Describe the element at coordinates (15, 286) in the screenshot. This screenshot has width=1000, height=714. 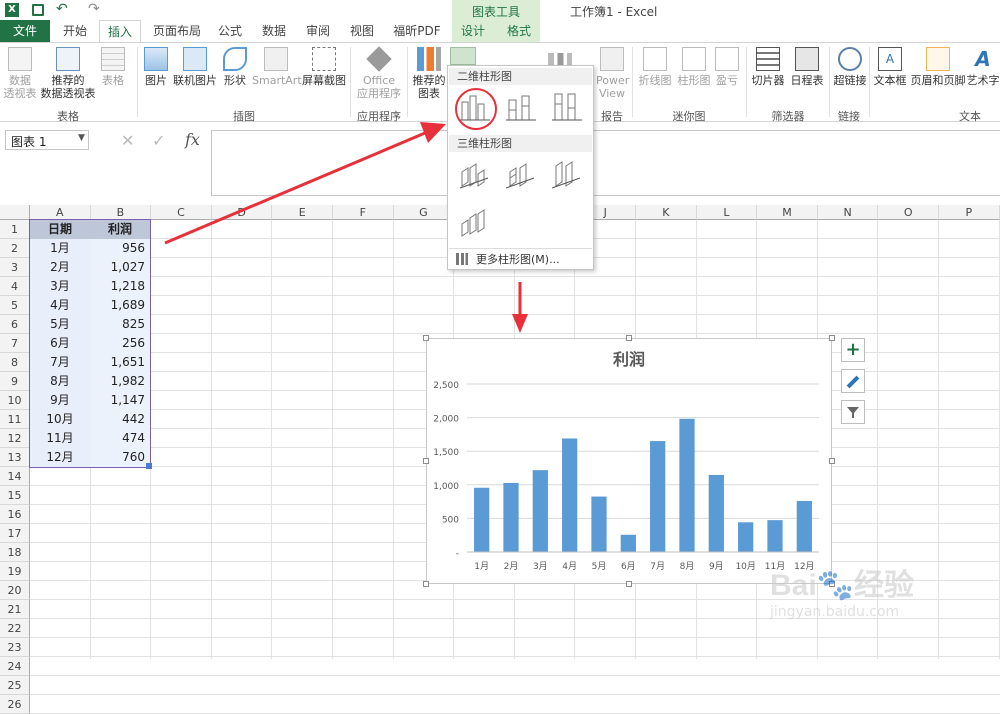
I see `row-header-4: 4` at that location.